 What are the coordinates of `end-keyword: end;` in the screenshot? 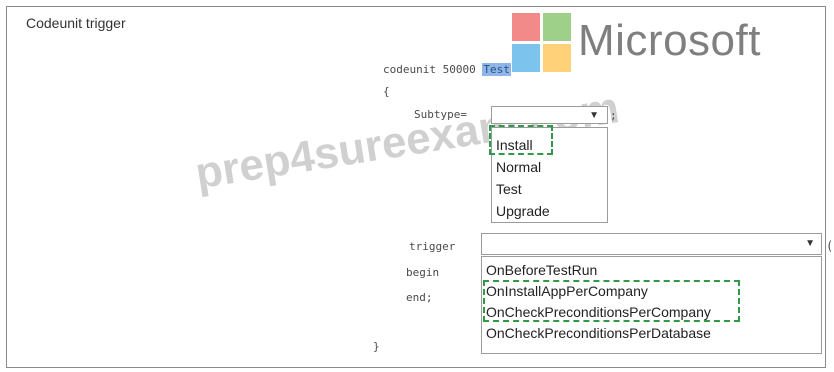 It's located at (419, 297).